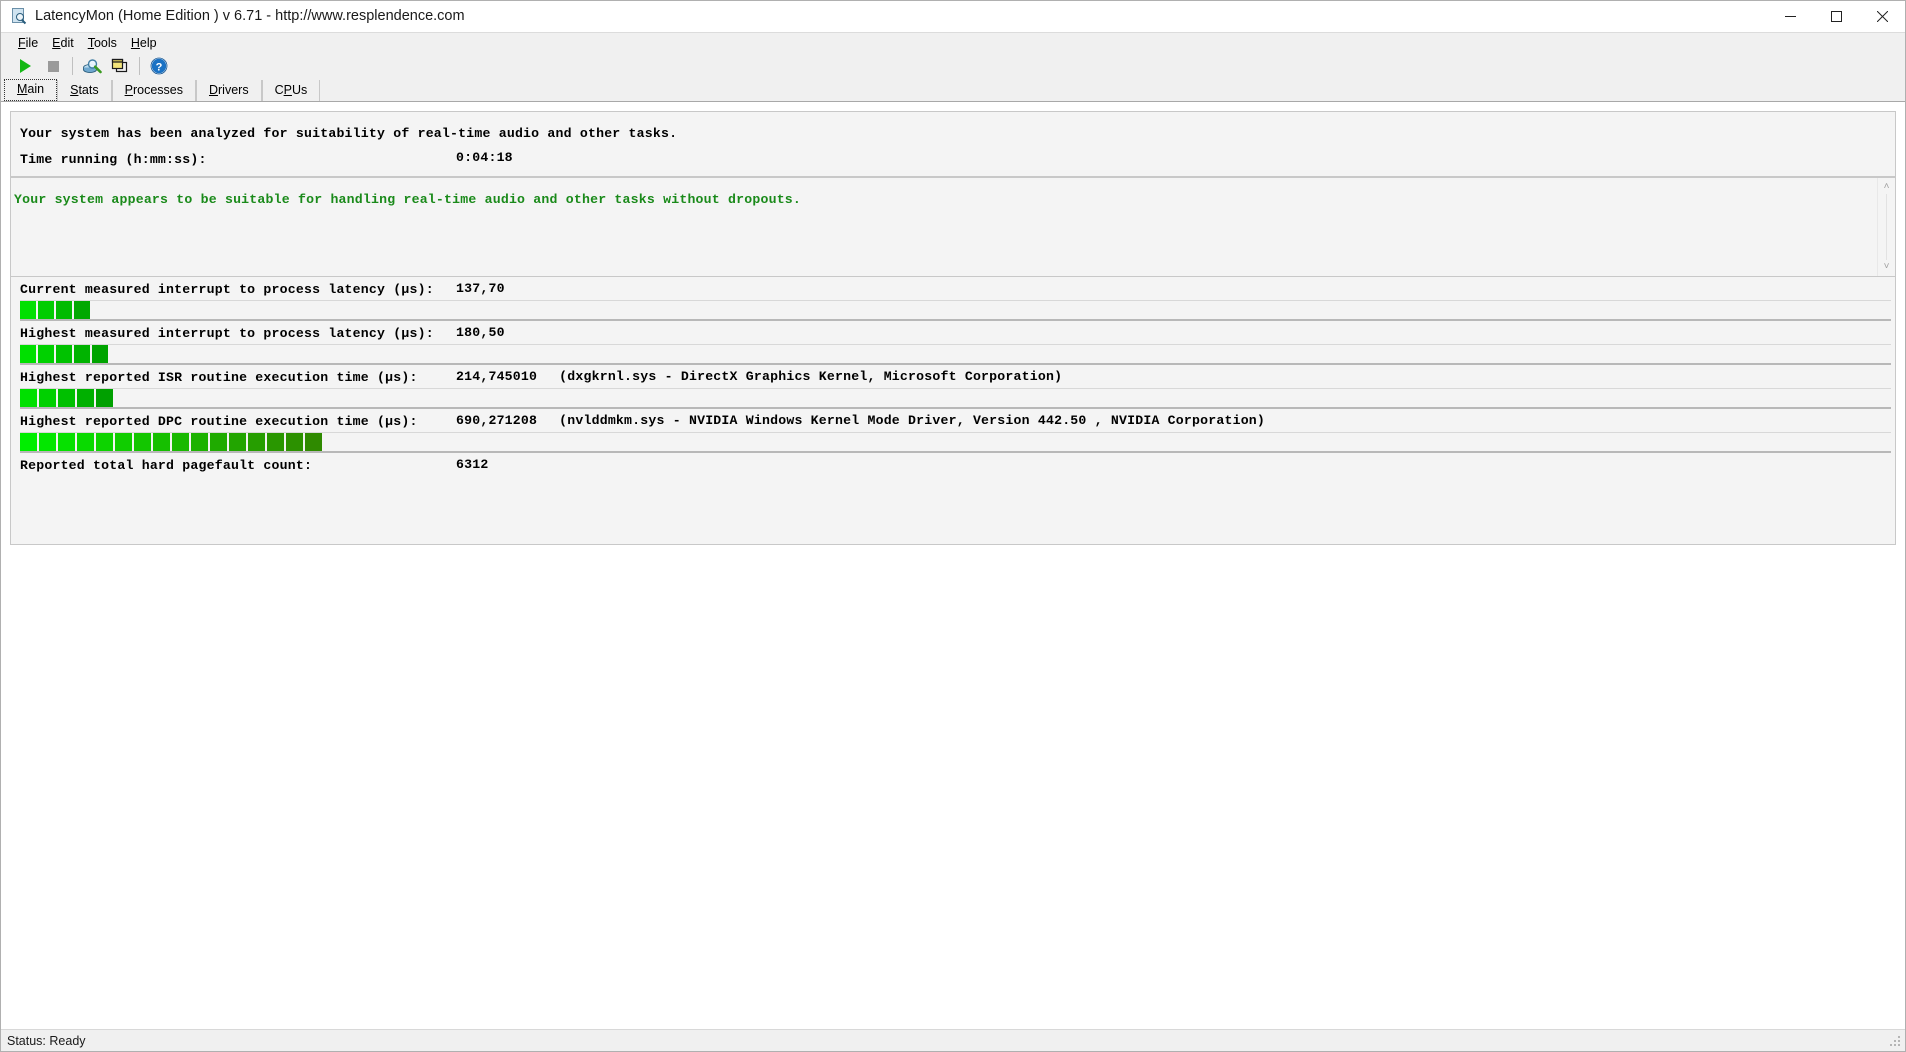 The width and height of the screenshot is (1906, 1052). What do you see at coordinates (1790, 16) in the screenshot?
I see `minimize-button` at bounding box center [1790, 16].